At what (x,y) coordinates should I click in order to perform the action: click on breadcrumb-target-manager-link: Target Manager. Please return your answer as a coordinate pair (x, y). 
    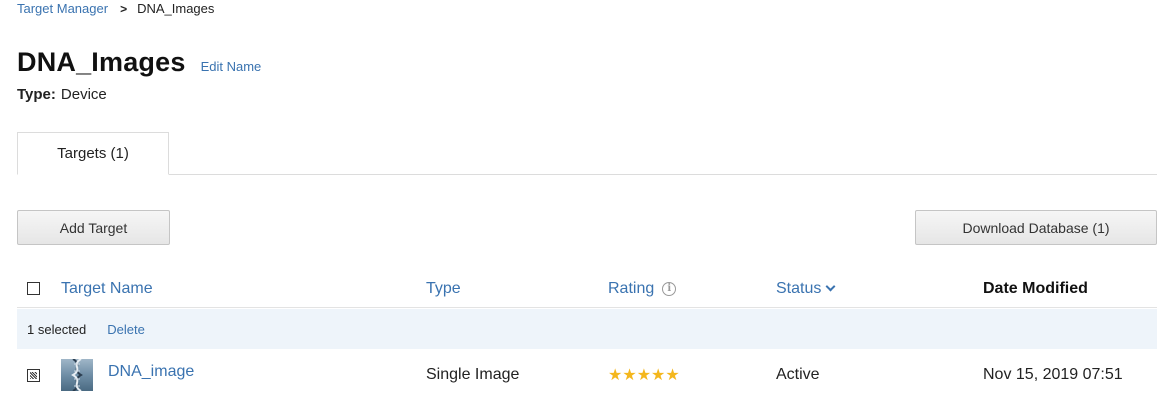
    Looking at the image, I should click on (62, 8).